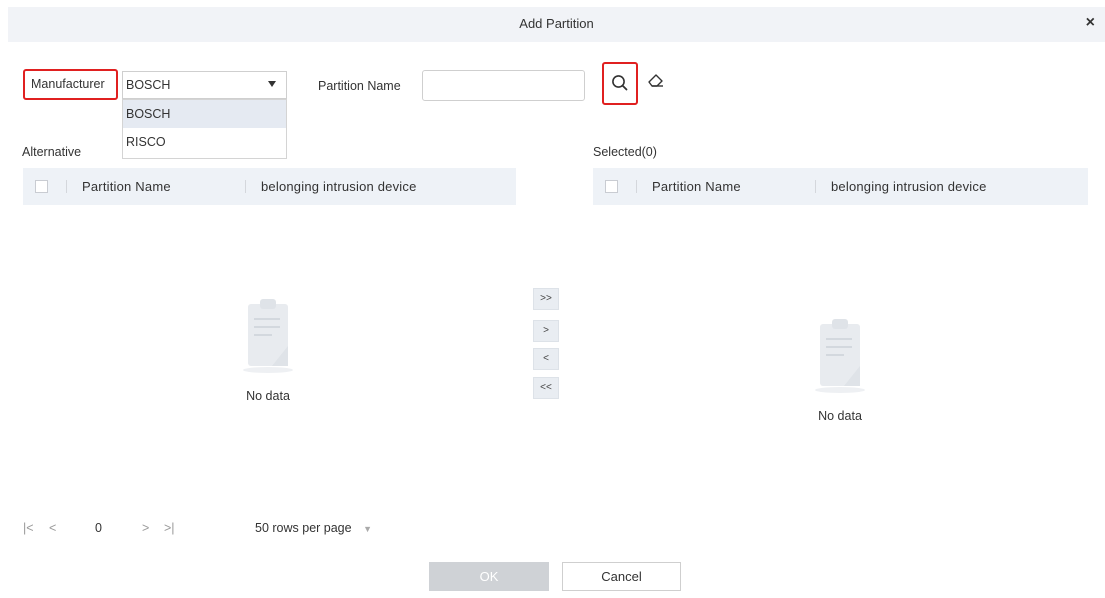 This screenshot has height=598, width=1105. I want to click on page-number: 0, so click(98, 528).